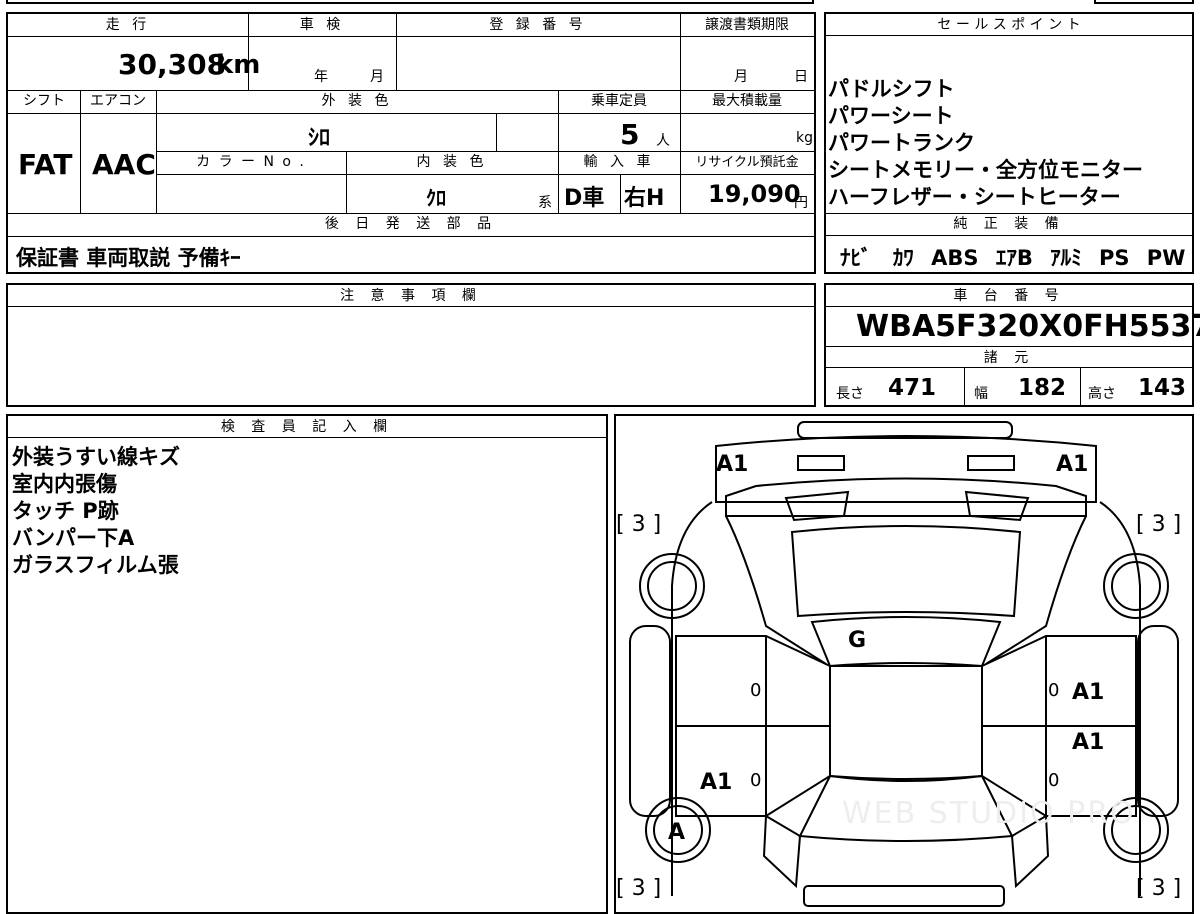 Image resolution: width=1200 pixels, height=914 pixels. Describe the element at coordinates (747, 25) in the screenshot. I see `transfer-deadline-header: 譲渡書類期限` at that location.